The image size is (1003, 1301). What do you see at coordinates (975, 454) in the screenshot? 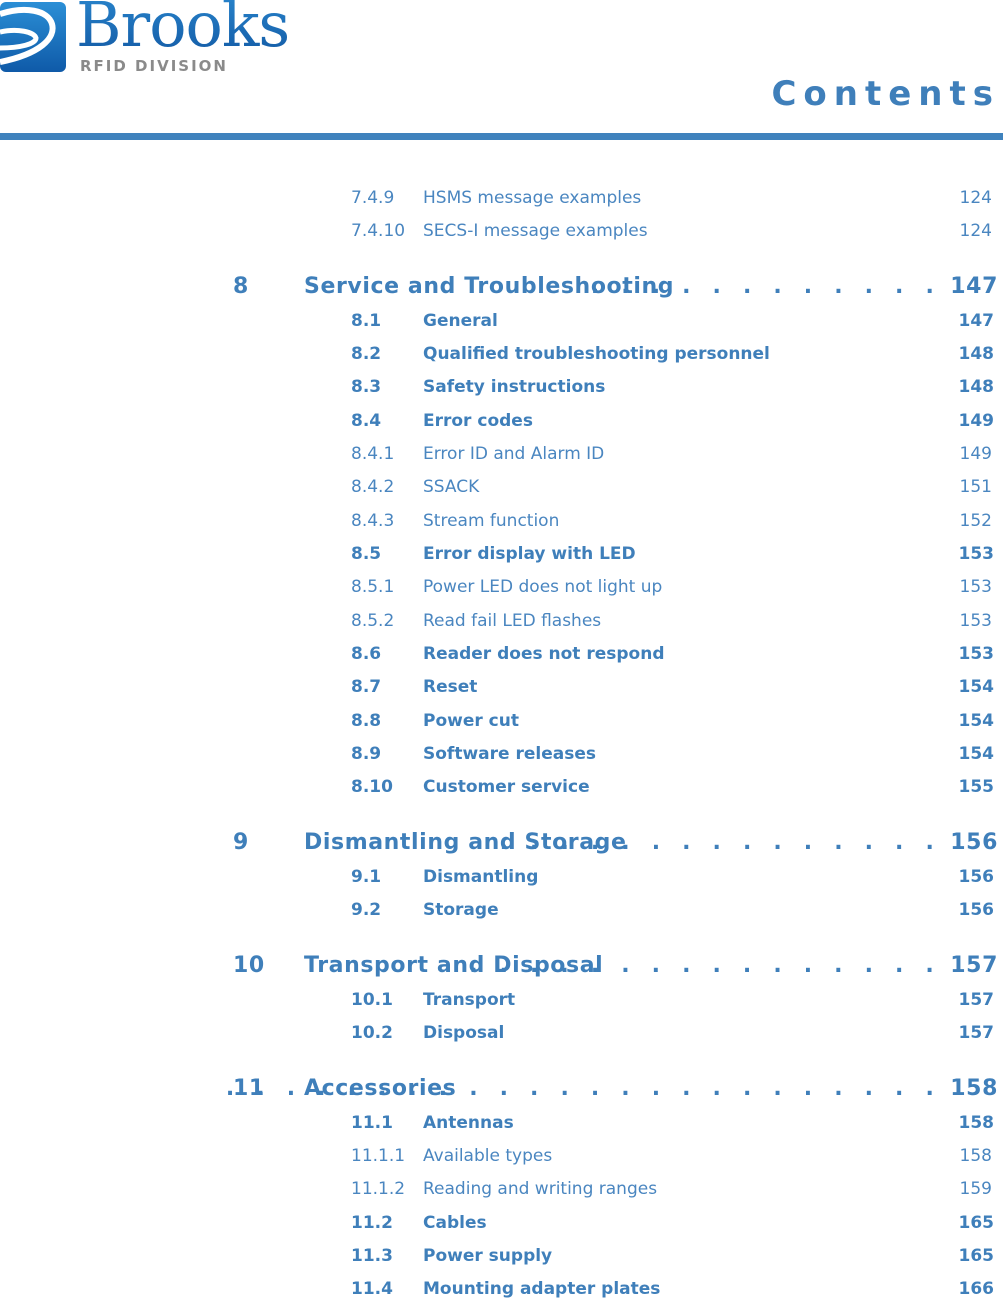
I see `toc-entry-page: 149` at bounding box center [975, 454].